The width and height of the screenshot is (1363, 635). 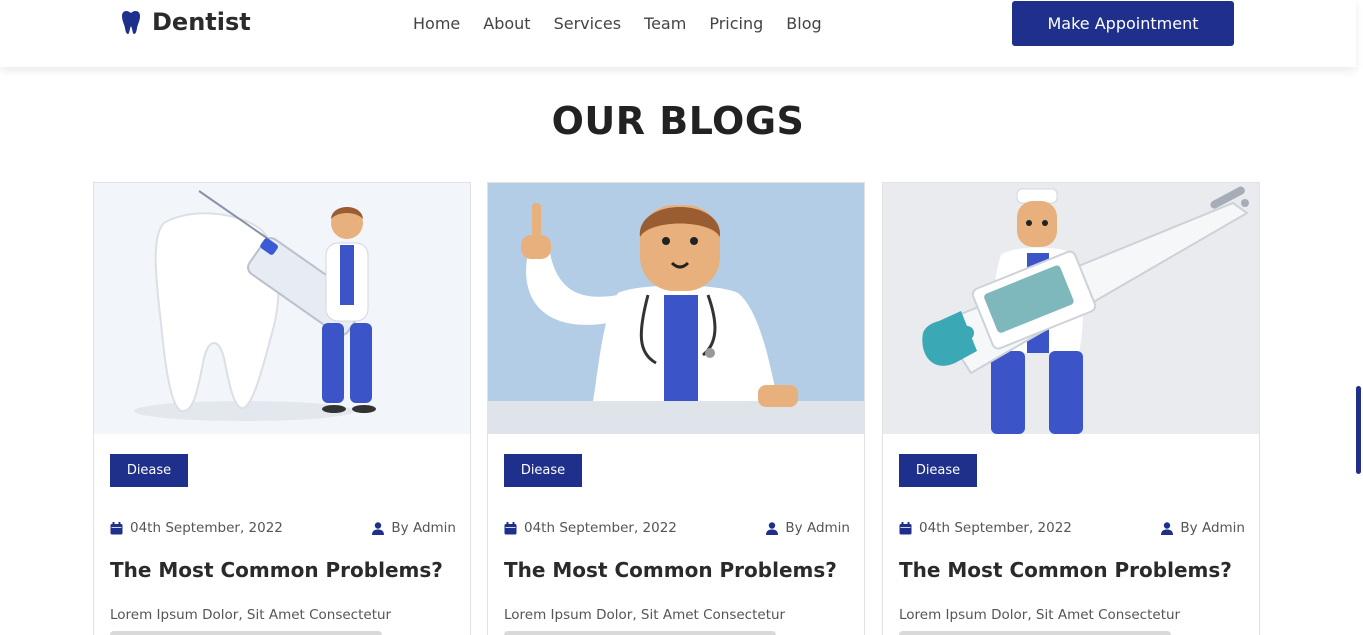 What do you see at coordinates (587, 23) in the screenshot?
I see `nav-services: Services` at bounding box center [587, 23].